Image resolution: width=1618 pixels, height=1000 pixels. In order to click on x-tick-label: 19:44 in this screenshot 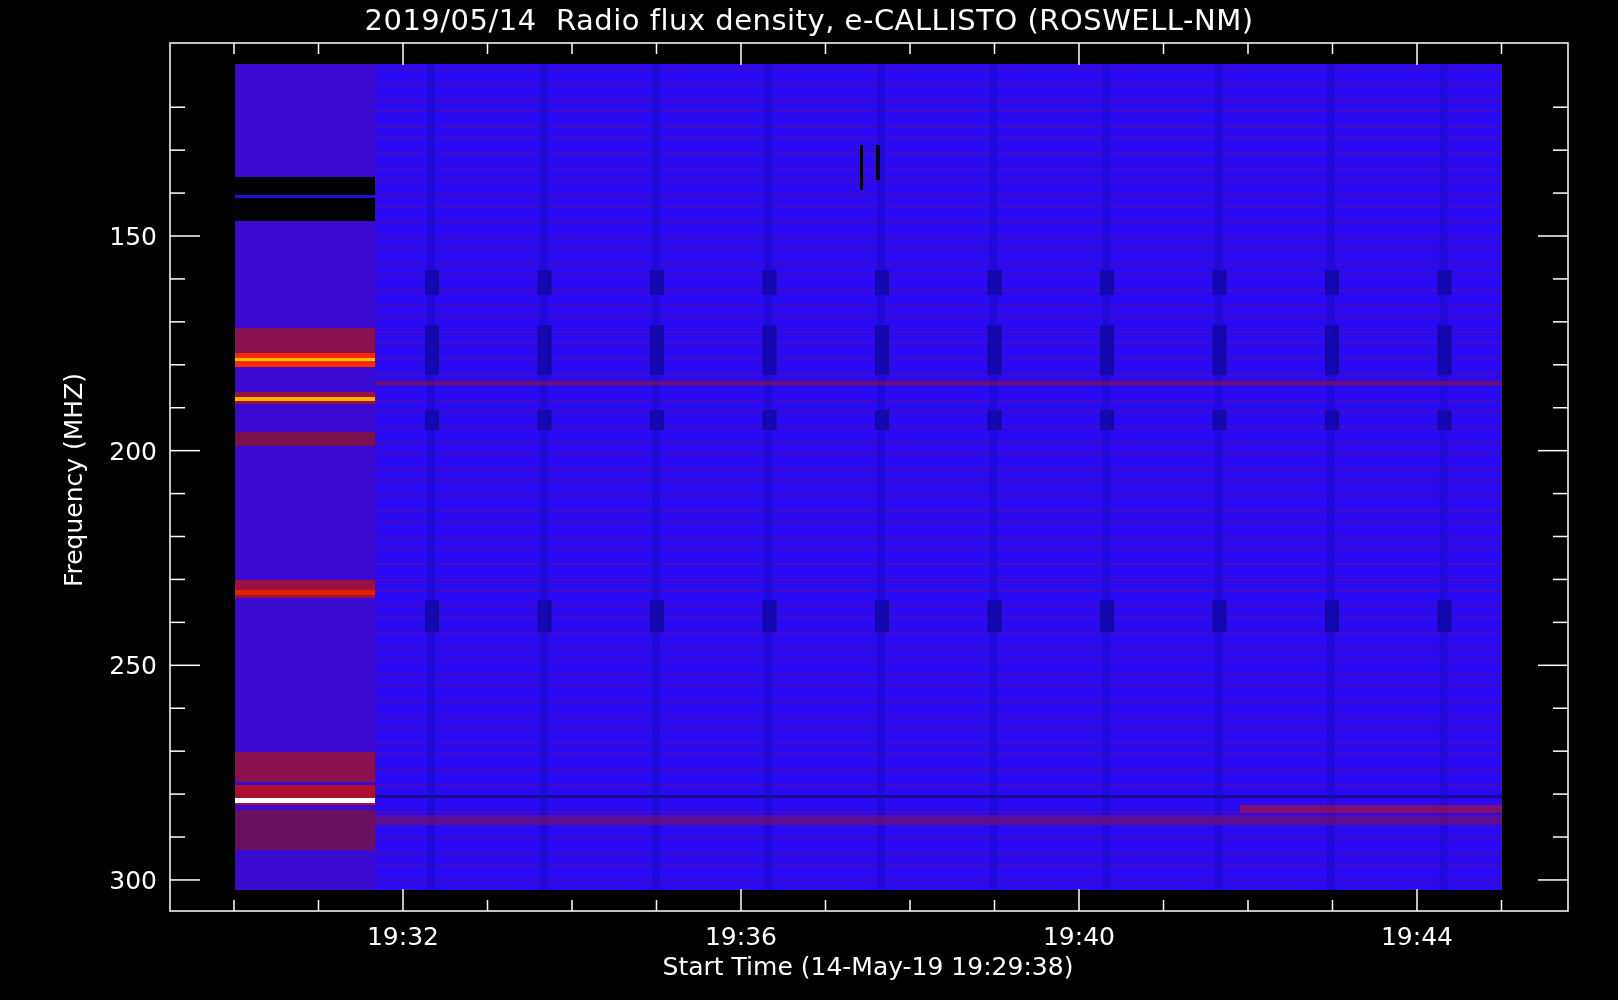, I will do `click(1417, 936)`.